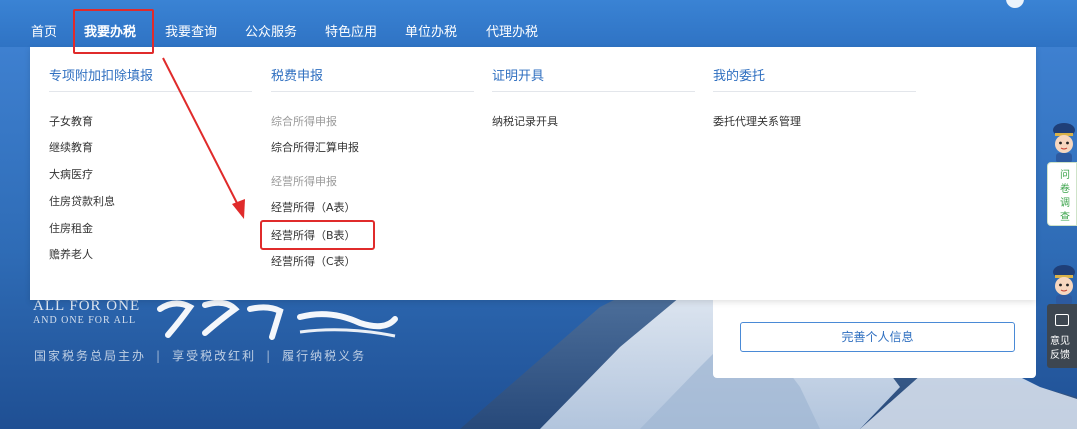  I want to click on profile-card: 完善个人信息, so click(874, 339).